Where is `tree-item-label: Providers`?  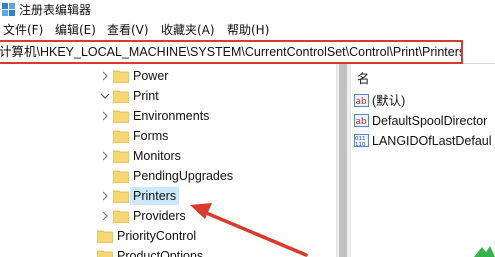 tree-item-label: Providers is located at coordinates (159, 216).